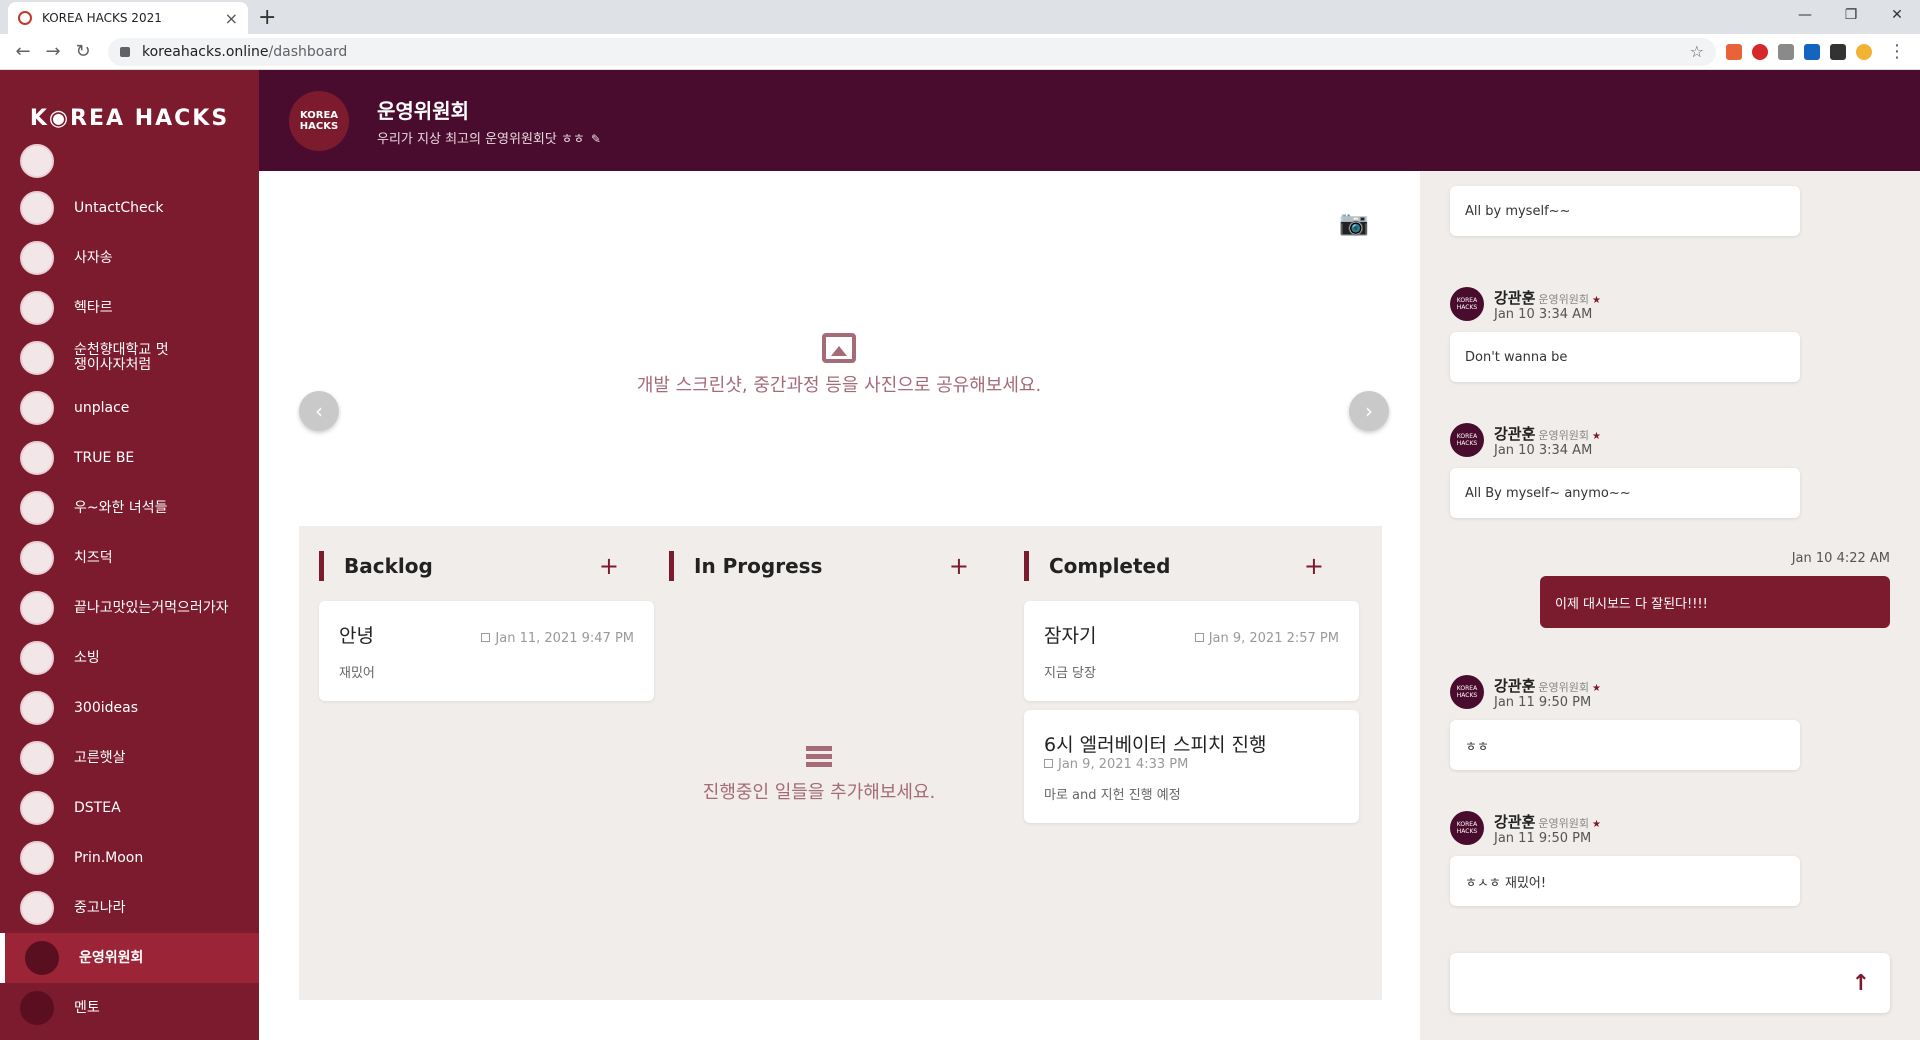  Describe the element at coordinates (1805, 15) in the screenshot. I see `minimize-icon: —` at that location.